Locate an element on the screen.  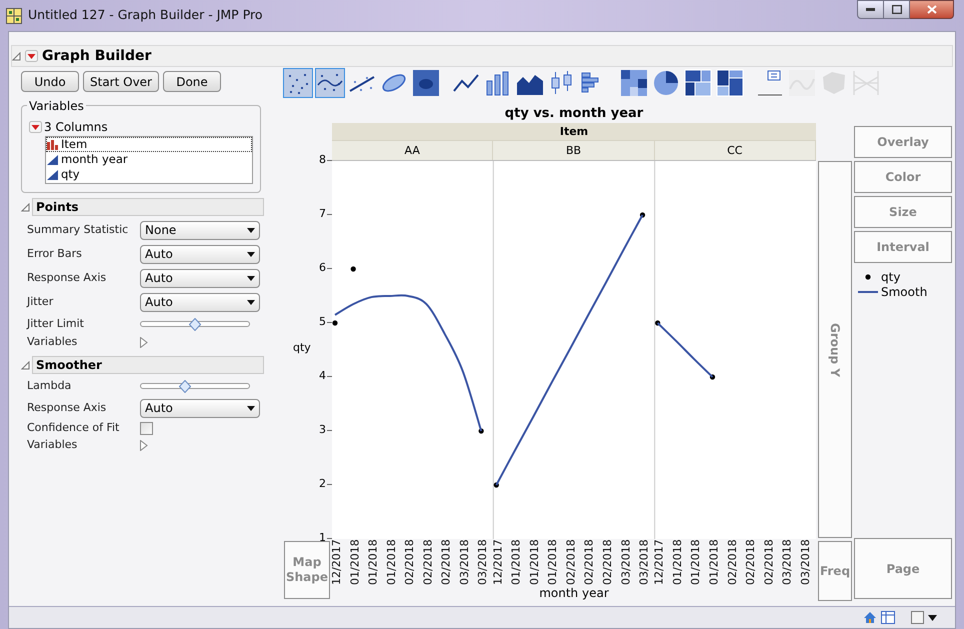
option-label: Variables is located at coordinates (52, 445).